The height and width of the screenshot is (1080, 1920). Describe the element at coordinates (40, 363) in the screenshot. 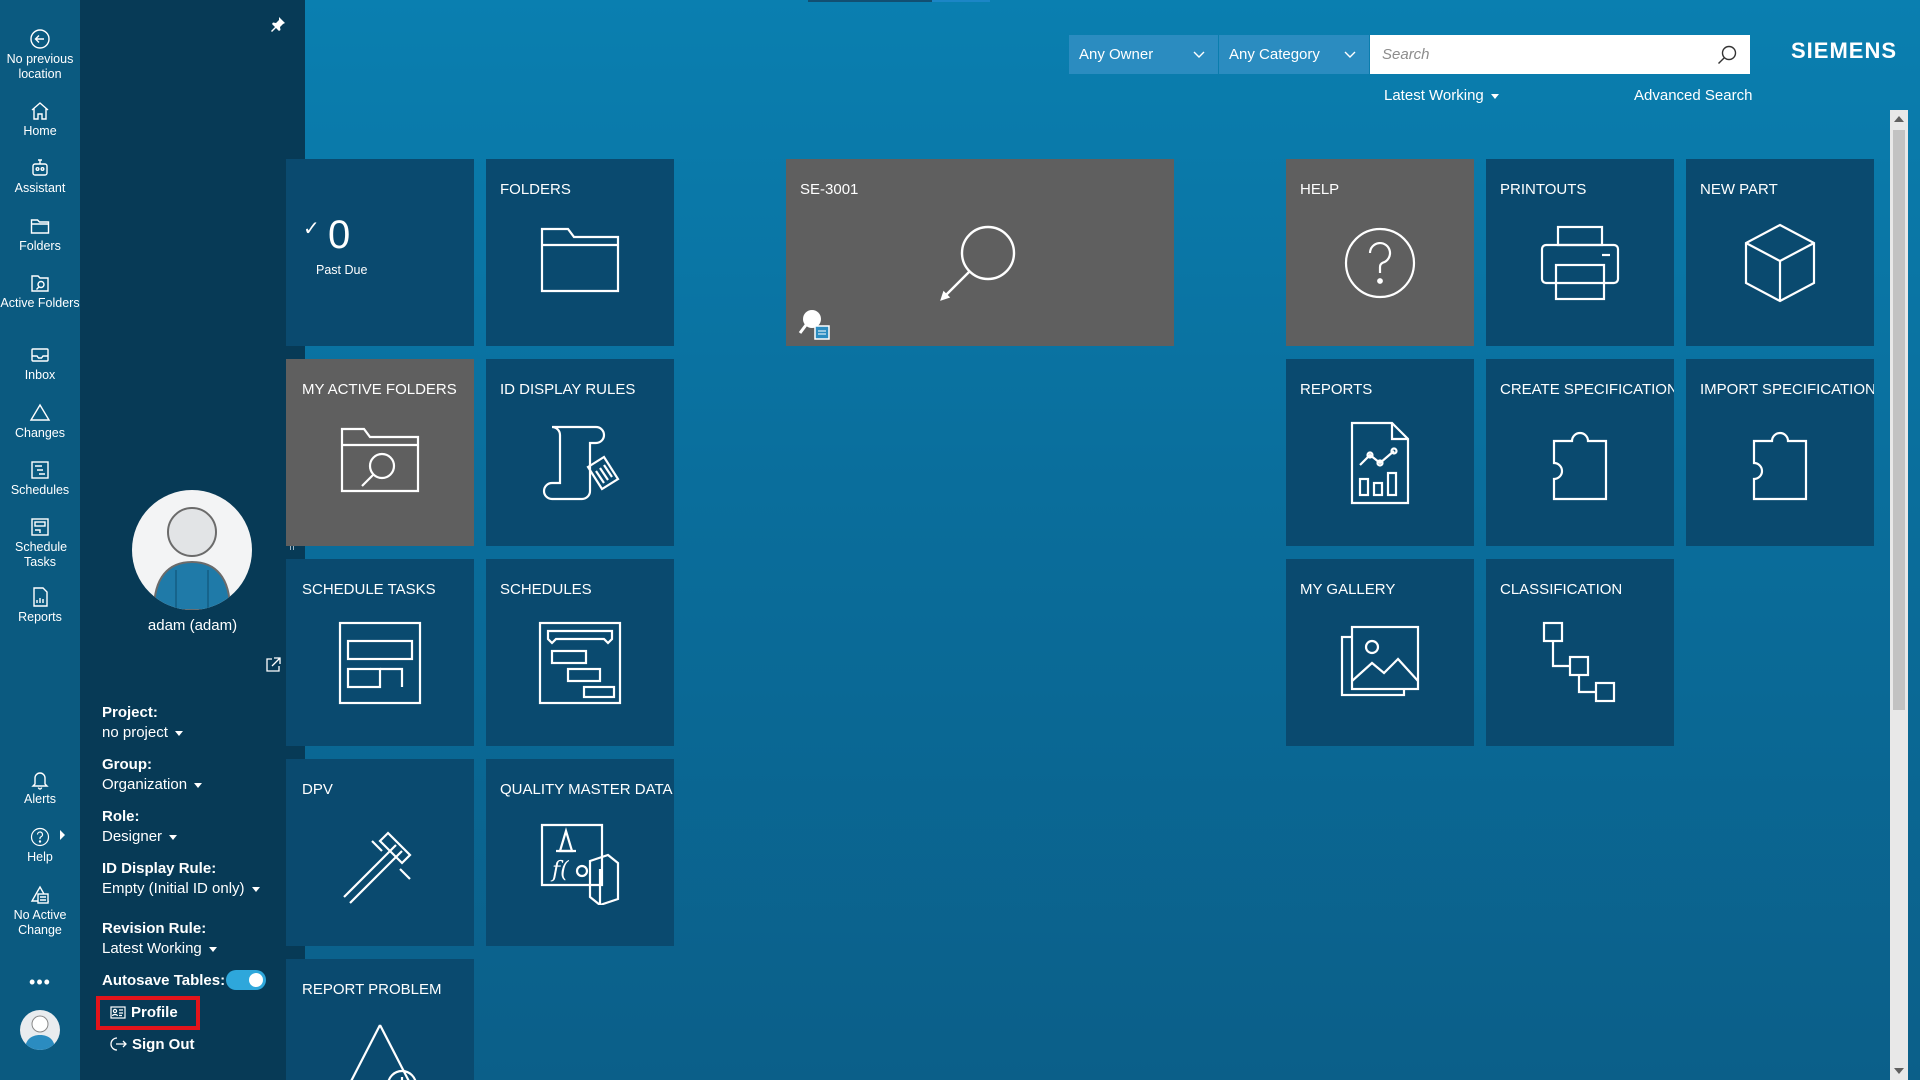

I see `rail-item-inbox: Inbox` at that location.